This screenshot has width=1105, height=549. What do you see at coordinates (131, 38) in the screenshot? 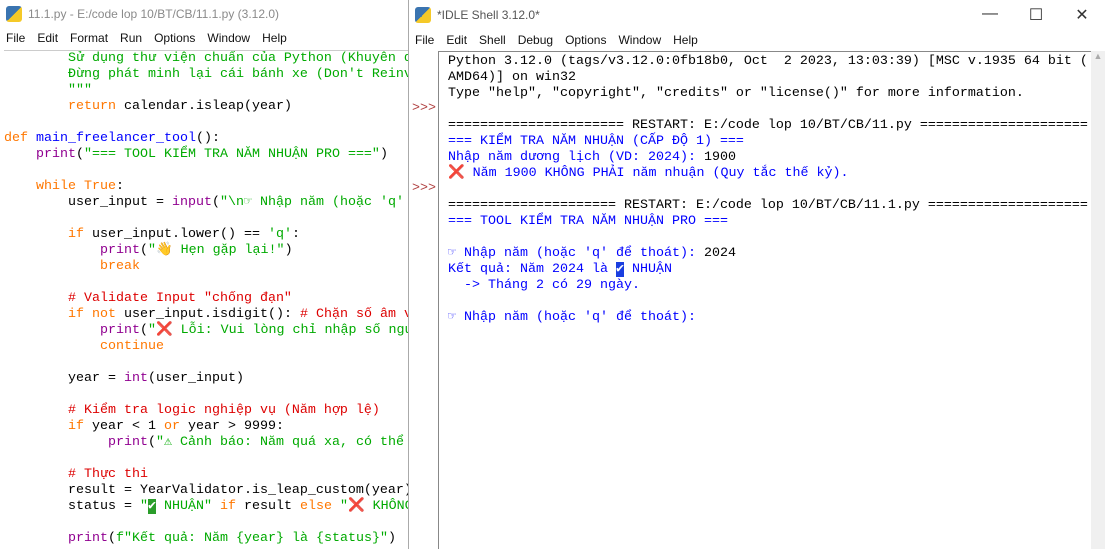
I see `menu-run: Run` at bounding box center [131, 38].